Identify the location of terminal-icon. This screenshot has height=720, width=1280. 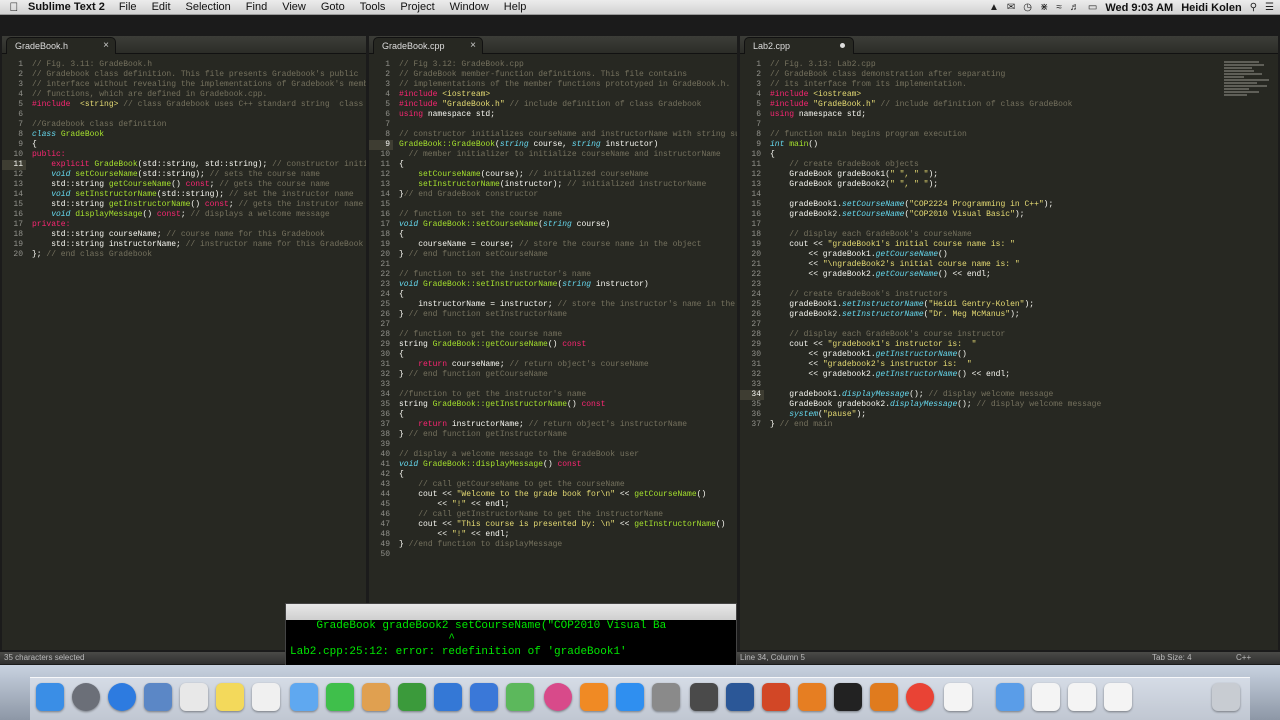
(848, 697).